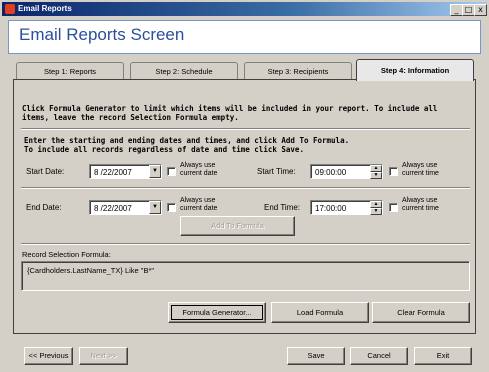 The width and height of the screenshot is (489, 372). What do you see at coordinates (393, 207) in the screenshot?
I see `end-always-time-checkbox` at bounding box center [393, 207].